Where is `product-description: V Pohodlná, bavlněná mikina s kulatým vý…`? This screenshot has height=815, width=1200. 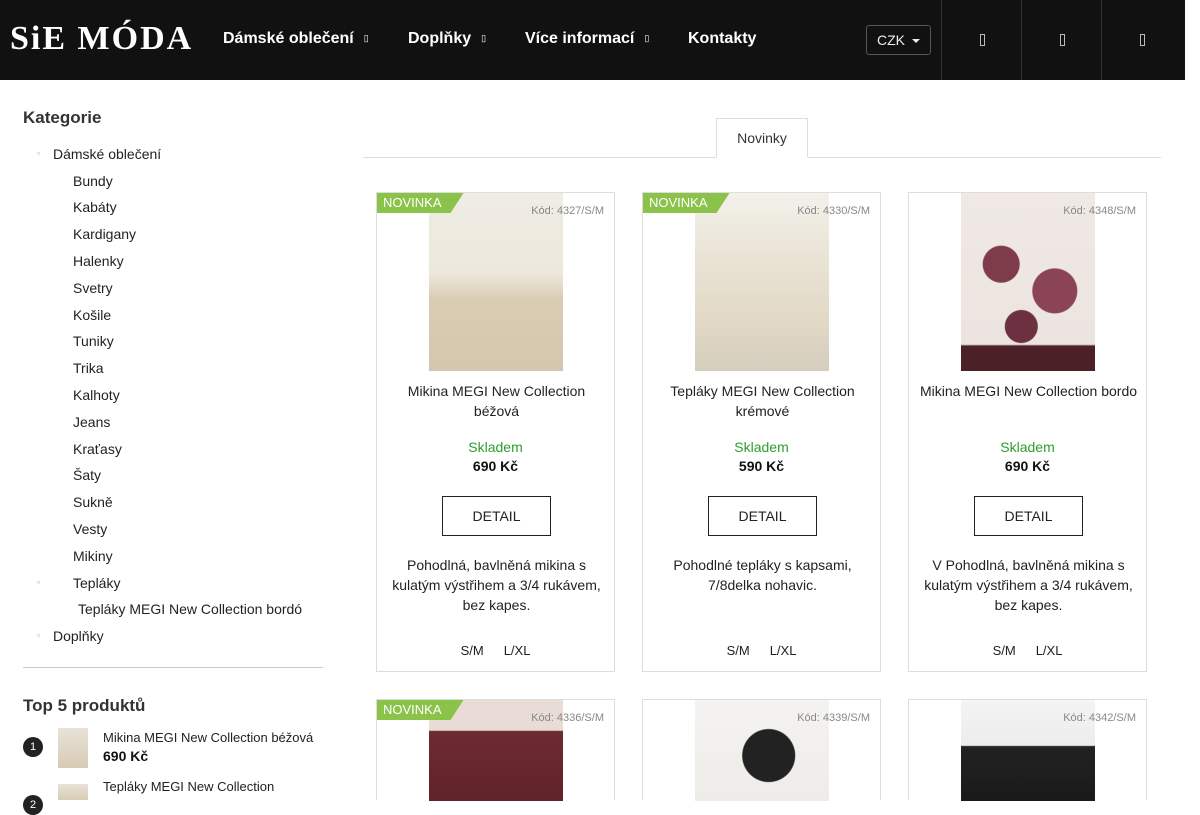 product-description: V Pohodlná, bavlněná mikina s kulatým vý… is located at coordinates (1028, 585).